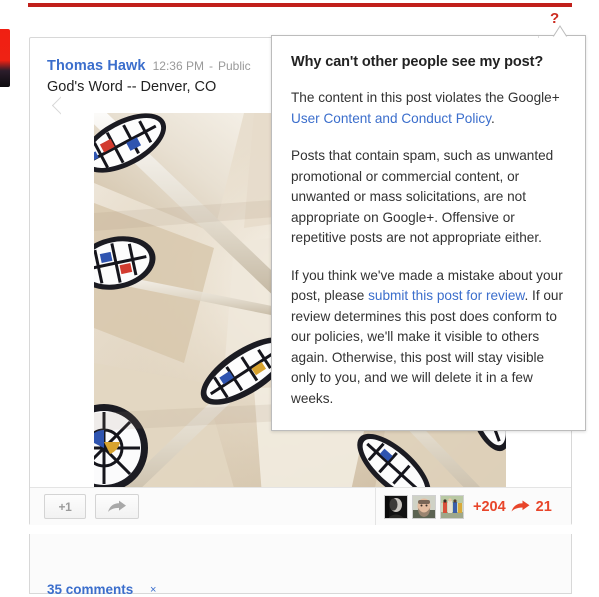  What do you see at coordinates (132, 87) in the screenshot?
I see `post-body-text: God's Word -- Denver, CO` at bounding box center [132, 87].